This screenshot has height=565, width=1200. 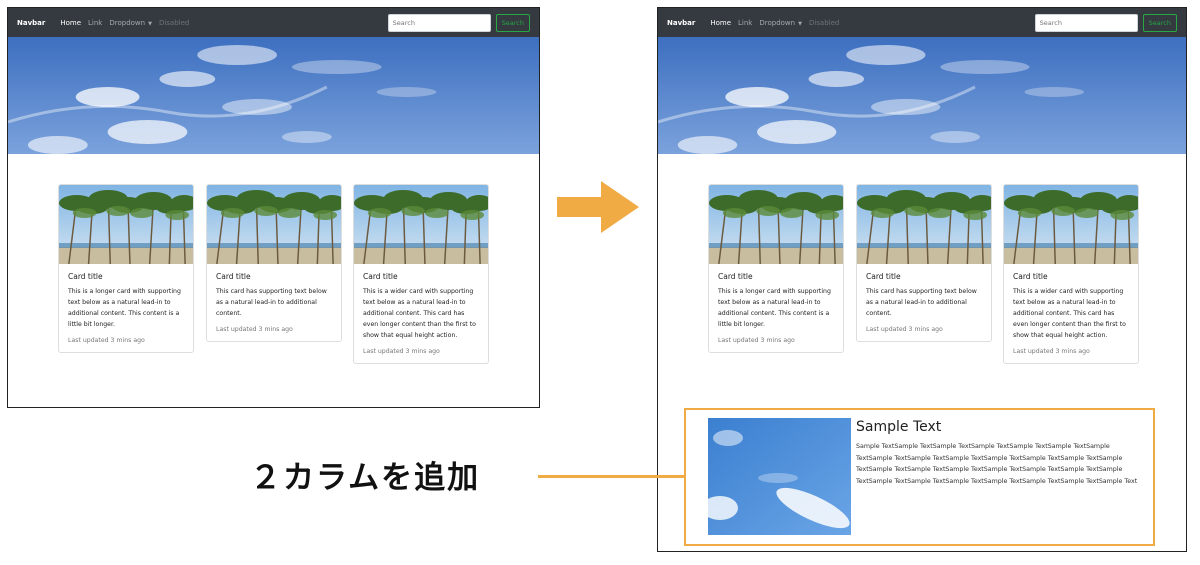 What do you see at coordinates (779, 476) in the screenshot?
I see `sky-image` at bounding box center [779, 476].